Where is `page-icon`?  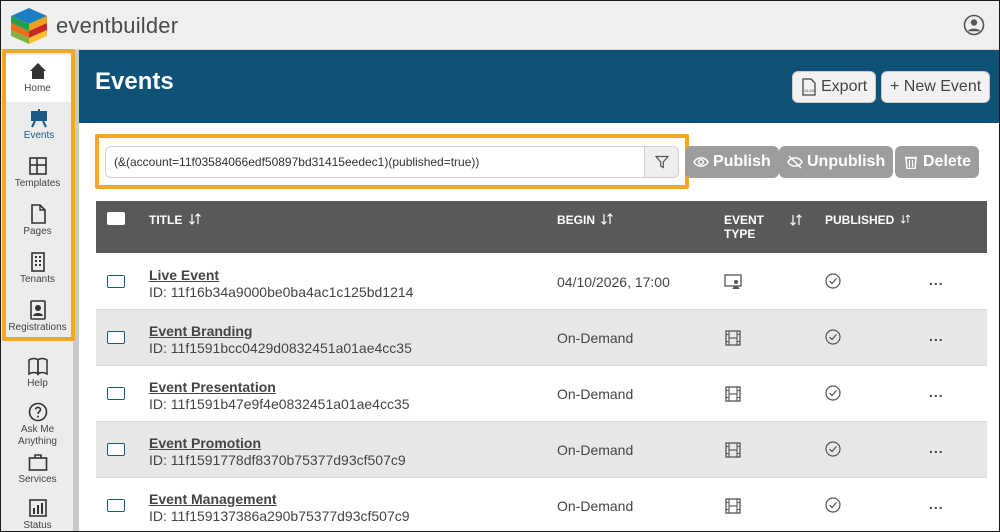
page-icon is located at coordinates (38, 214).